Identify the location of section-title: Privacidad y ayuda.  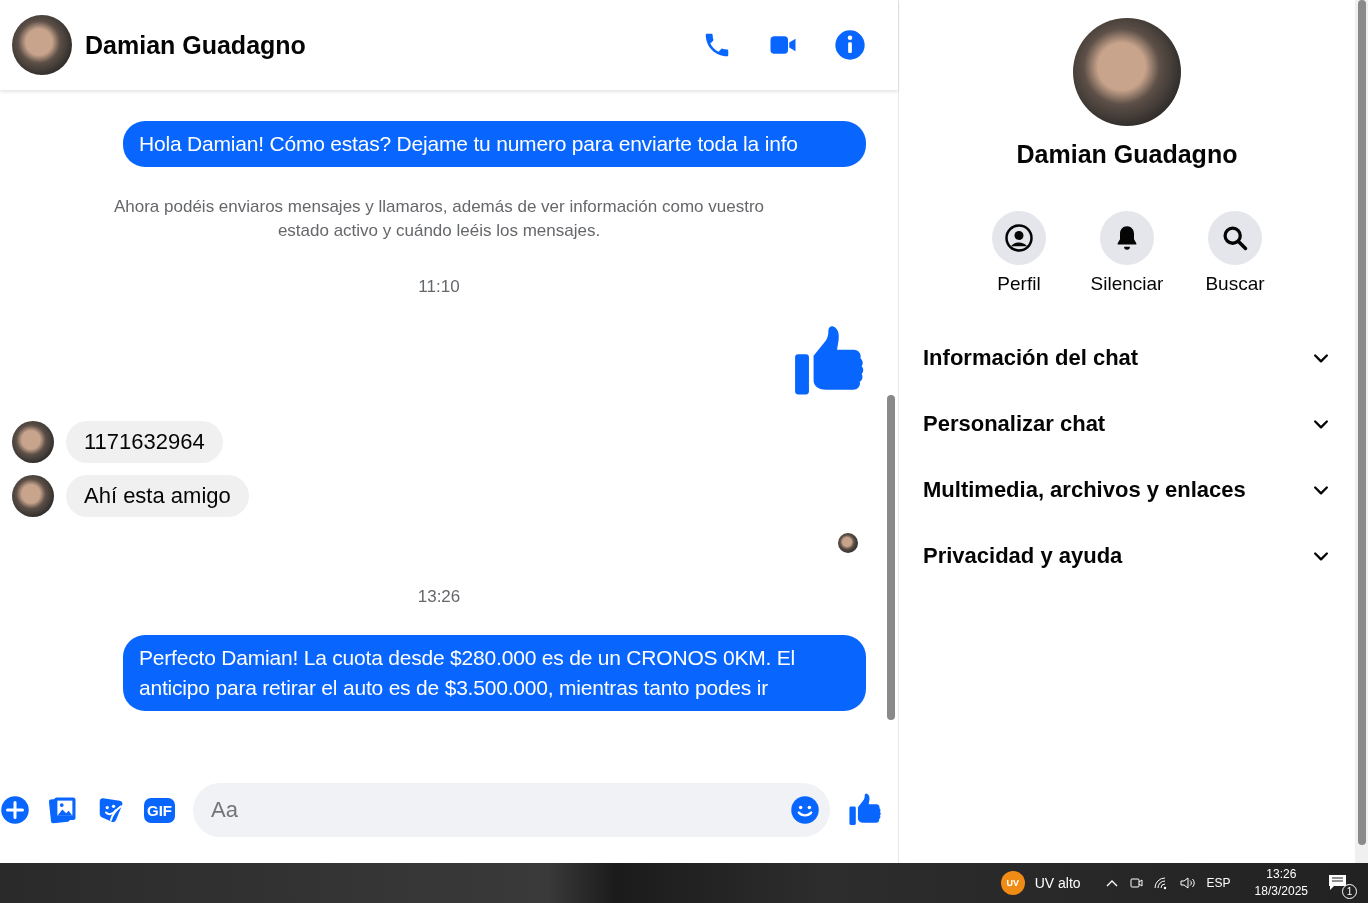
(1023, 556).